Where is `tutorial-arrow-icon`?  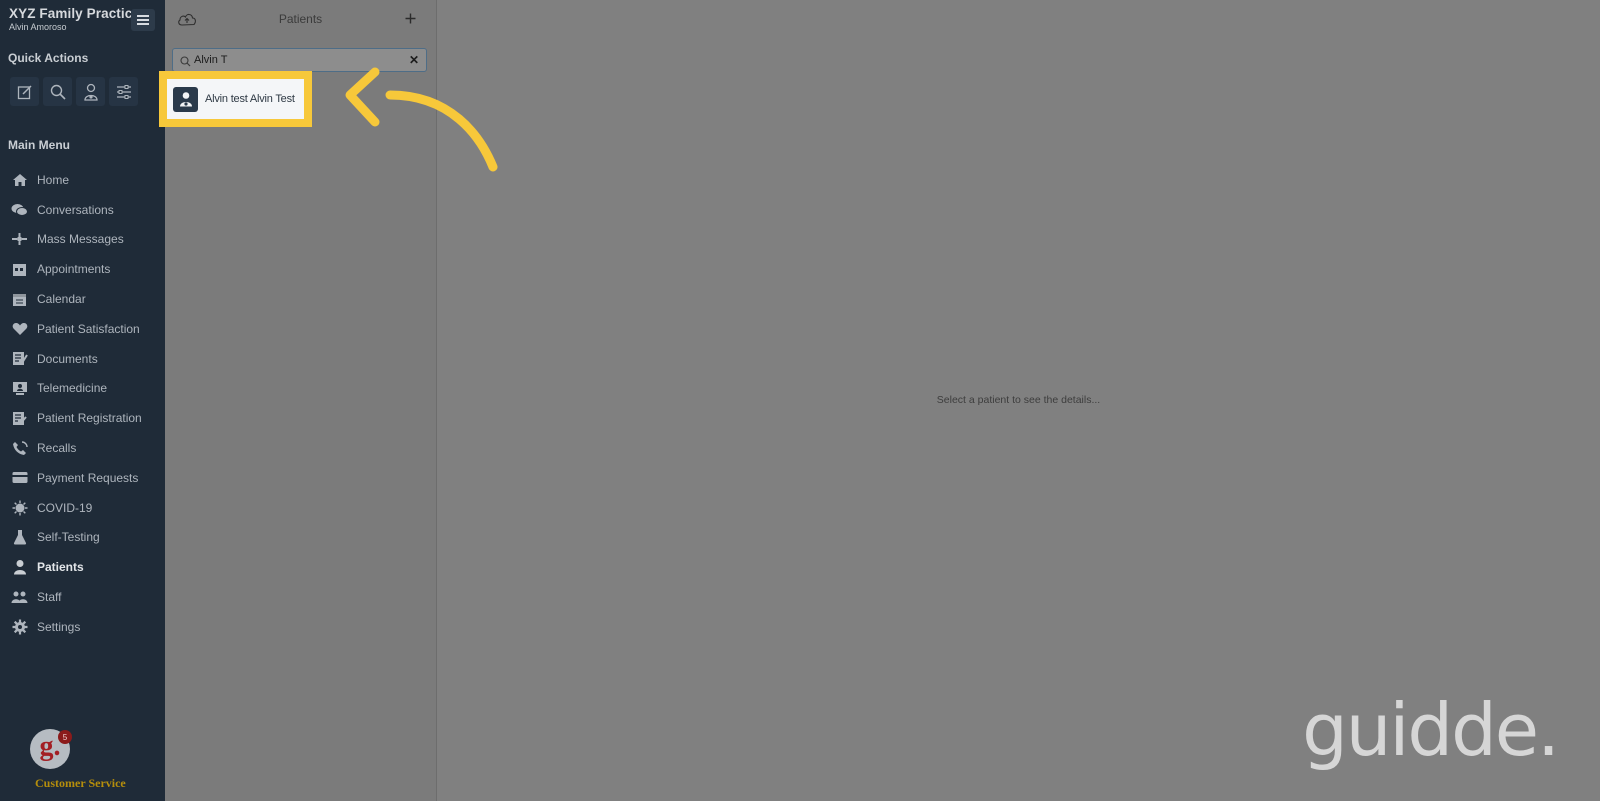 tutorial-arrow-icon is located at coordinates (421, 119).